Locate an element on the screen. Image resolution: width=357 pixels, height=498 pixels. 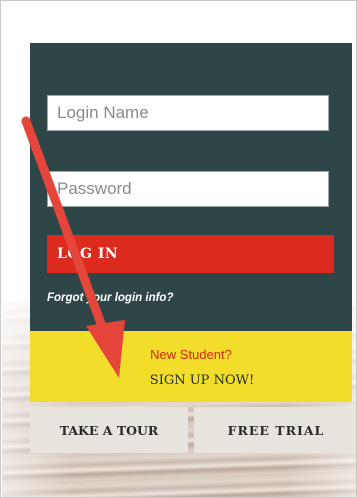
login-name-input is located at coordinates (188, 113).